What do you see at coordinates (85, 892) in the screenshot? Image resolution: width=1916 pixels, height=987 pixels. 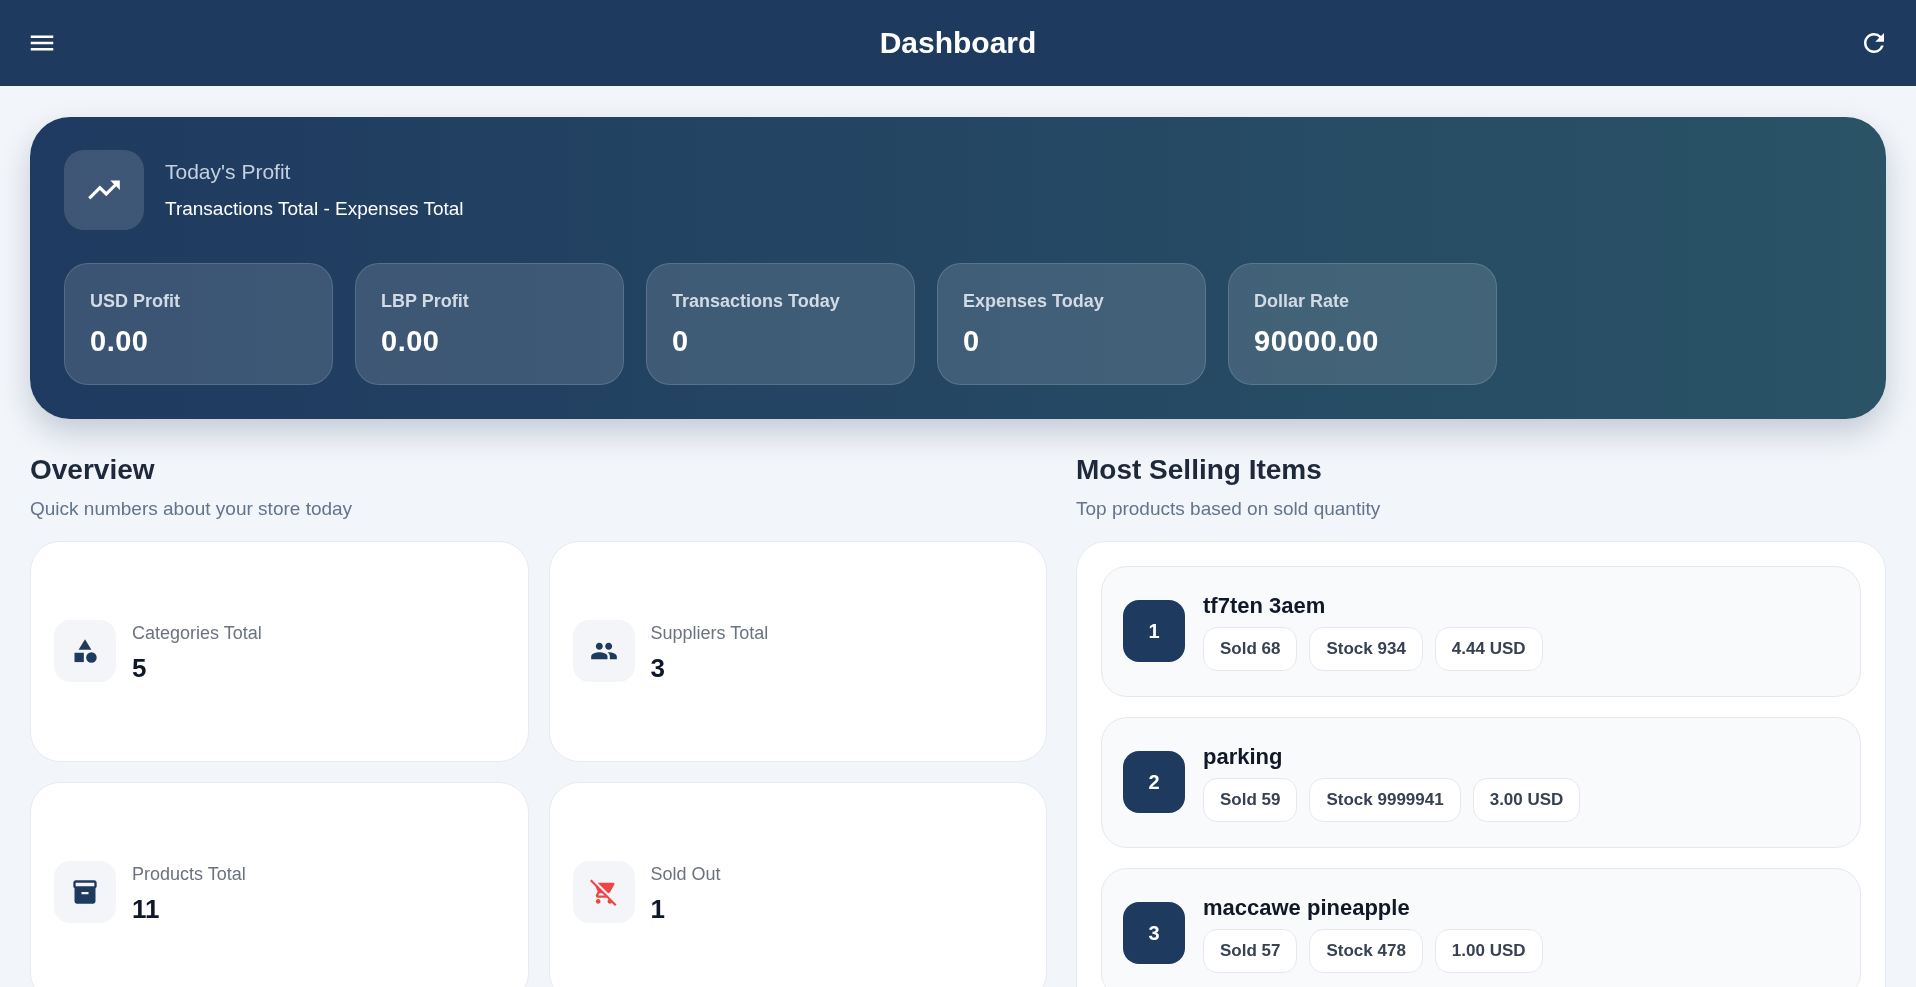 I see `archive-box-icon` at bounding box center [85, 892].